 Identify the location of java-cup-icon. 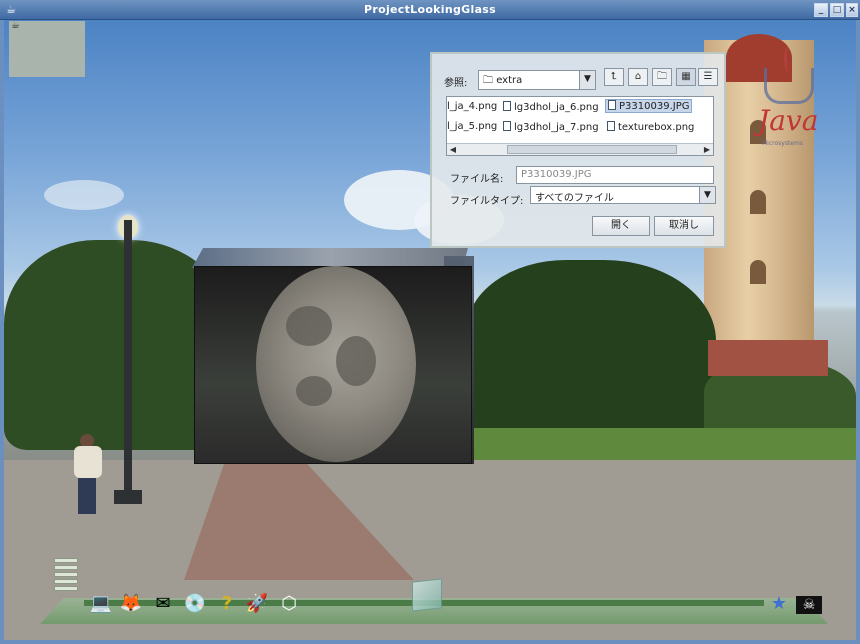
(789, 86).